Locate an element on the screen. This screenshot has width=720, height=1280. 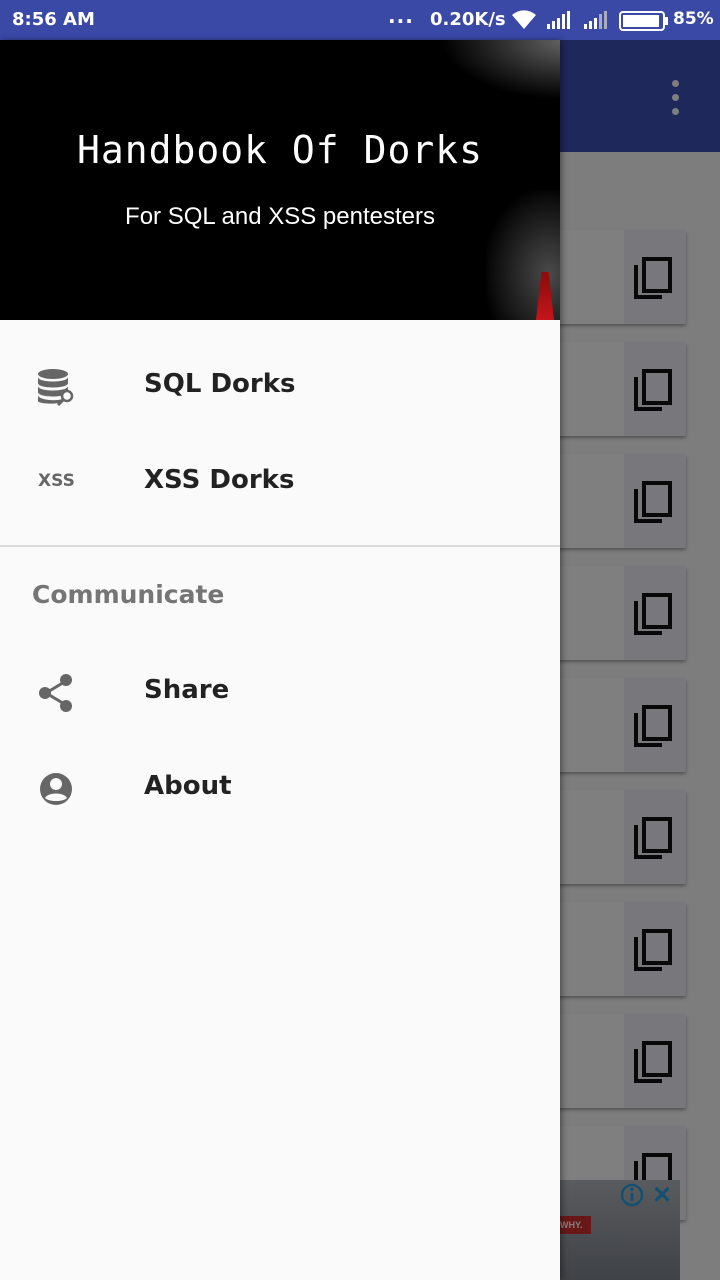
menu-item-label: SQL Dorks is located at coordinates (220, 384).